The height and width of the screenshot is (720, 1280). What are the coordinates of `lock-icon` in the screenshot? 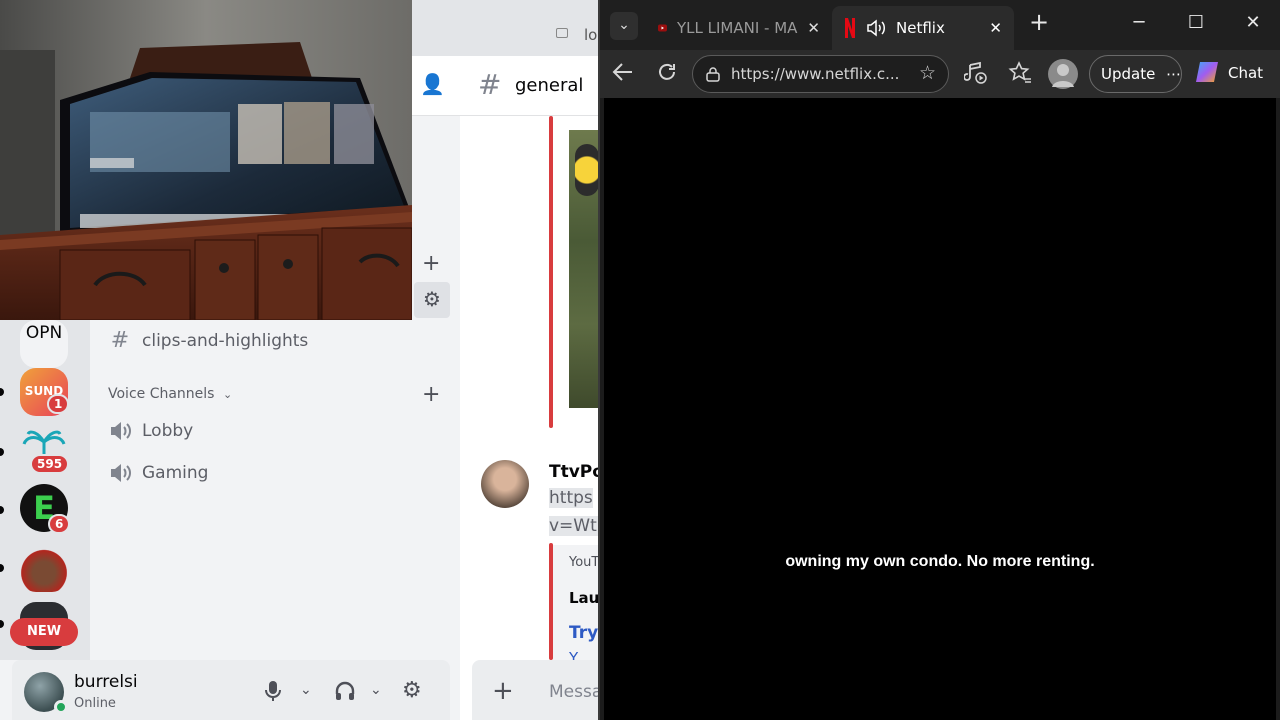 It's located at (713, 74).